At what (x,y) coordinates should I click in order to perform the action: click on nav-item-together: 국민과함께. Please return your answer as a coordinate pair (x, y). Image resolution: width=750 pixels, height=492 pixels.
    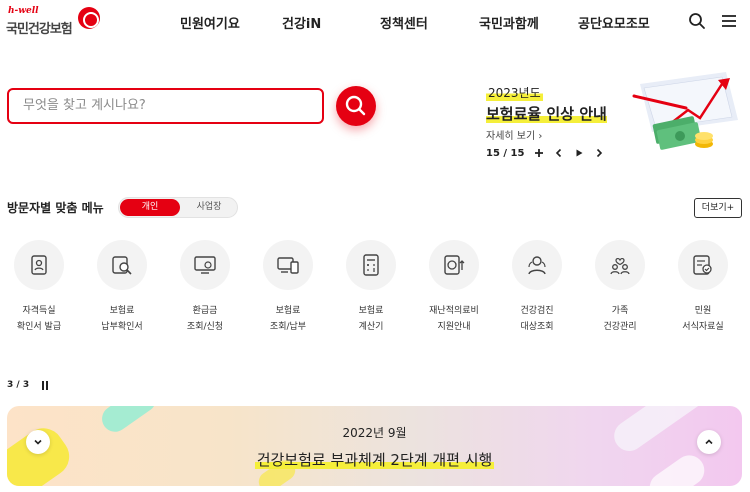
    Looking at the image, I should click on (509, 22).